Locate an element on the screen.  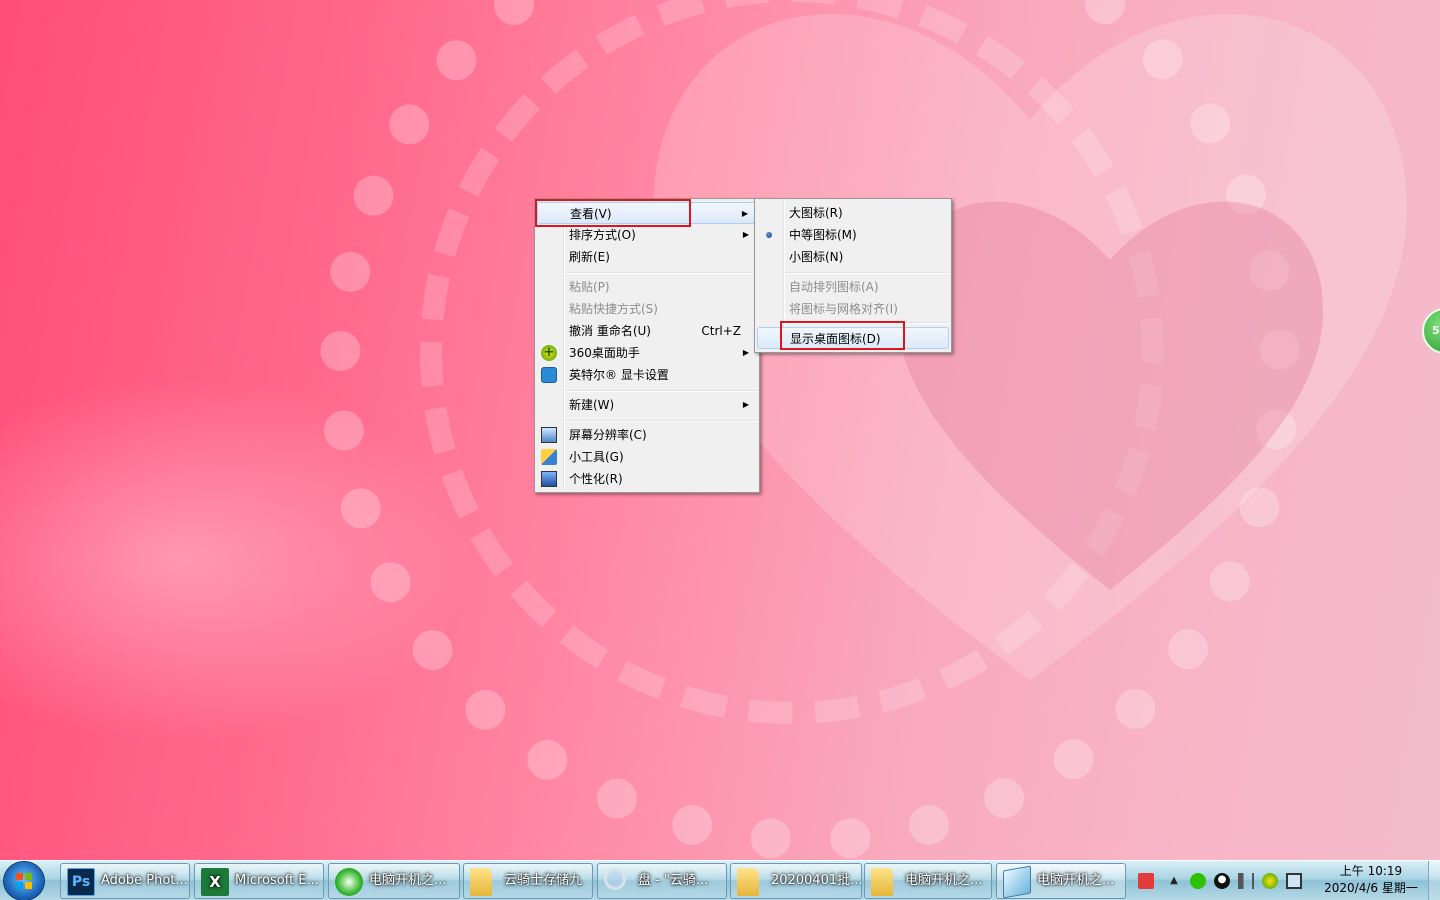
document-icon is located at coordinates (1017, 881).